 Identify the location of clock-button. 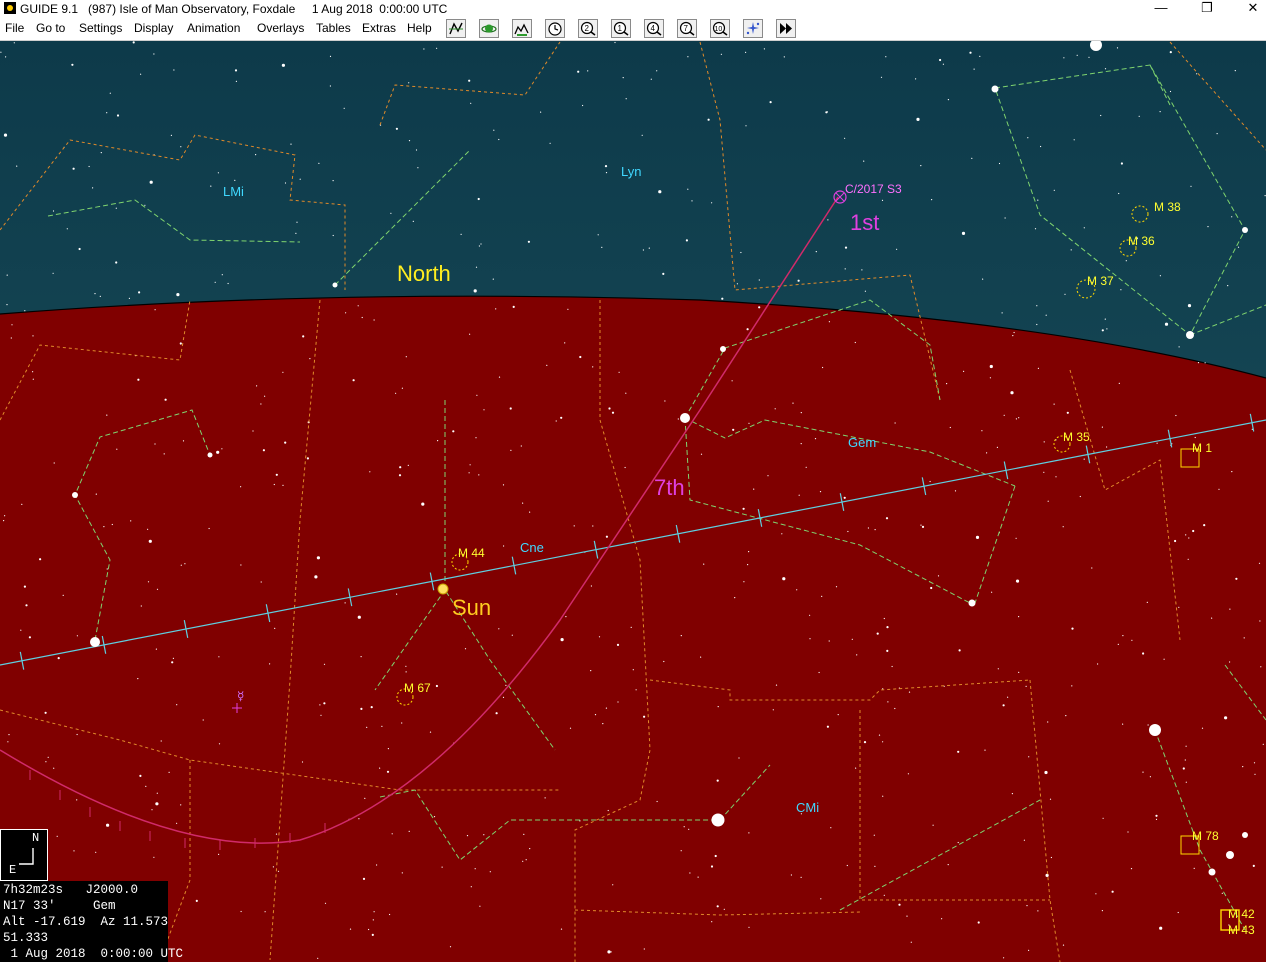
(555, 28).